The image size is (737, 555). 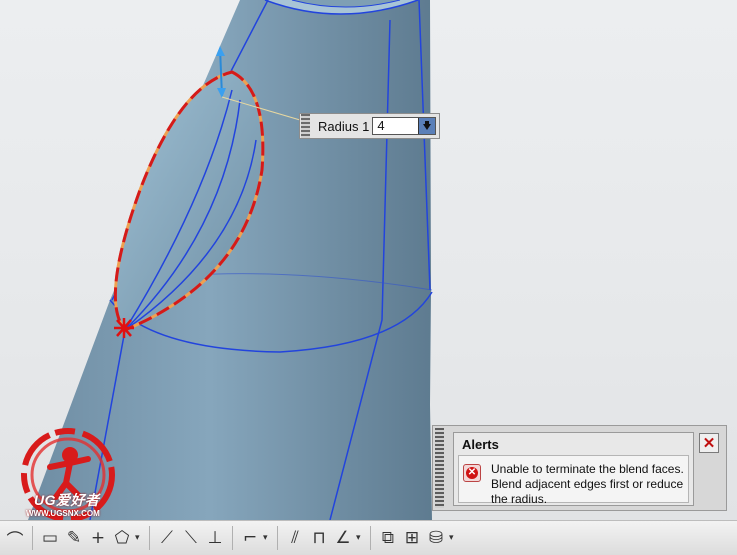 I want to click on fillet-icon: ⌐, so click(x=250, y=538).